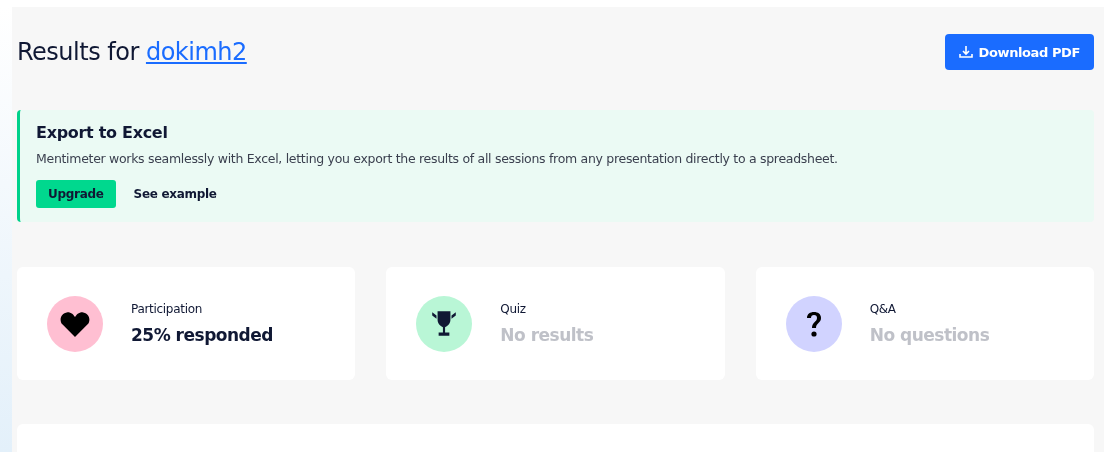  I want to click on banner-text: Mentimeter works seamlessly with Excel, letting you export the results of all sessions from any presentation directly to a spreadsheet., so click(437, 158).